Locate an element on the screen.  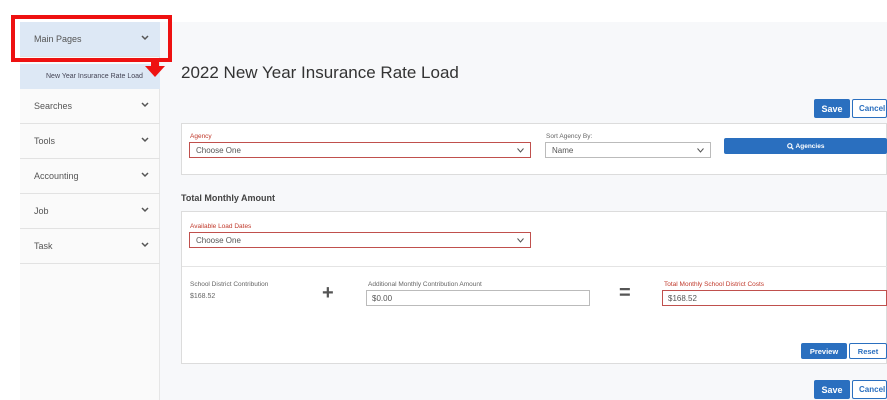
sort-agency-select: Name is located at coordinates (628, 150).